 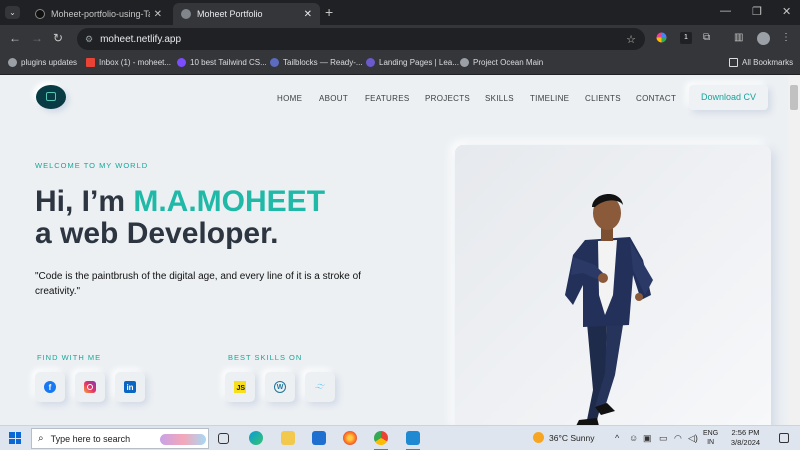 I want to click on address-bar: ⚙ moheet.netlify.app ☆, so click(x=361, y=39).